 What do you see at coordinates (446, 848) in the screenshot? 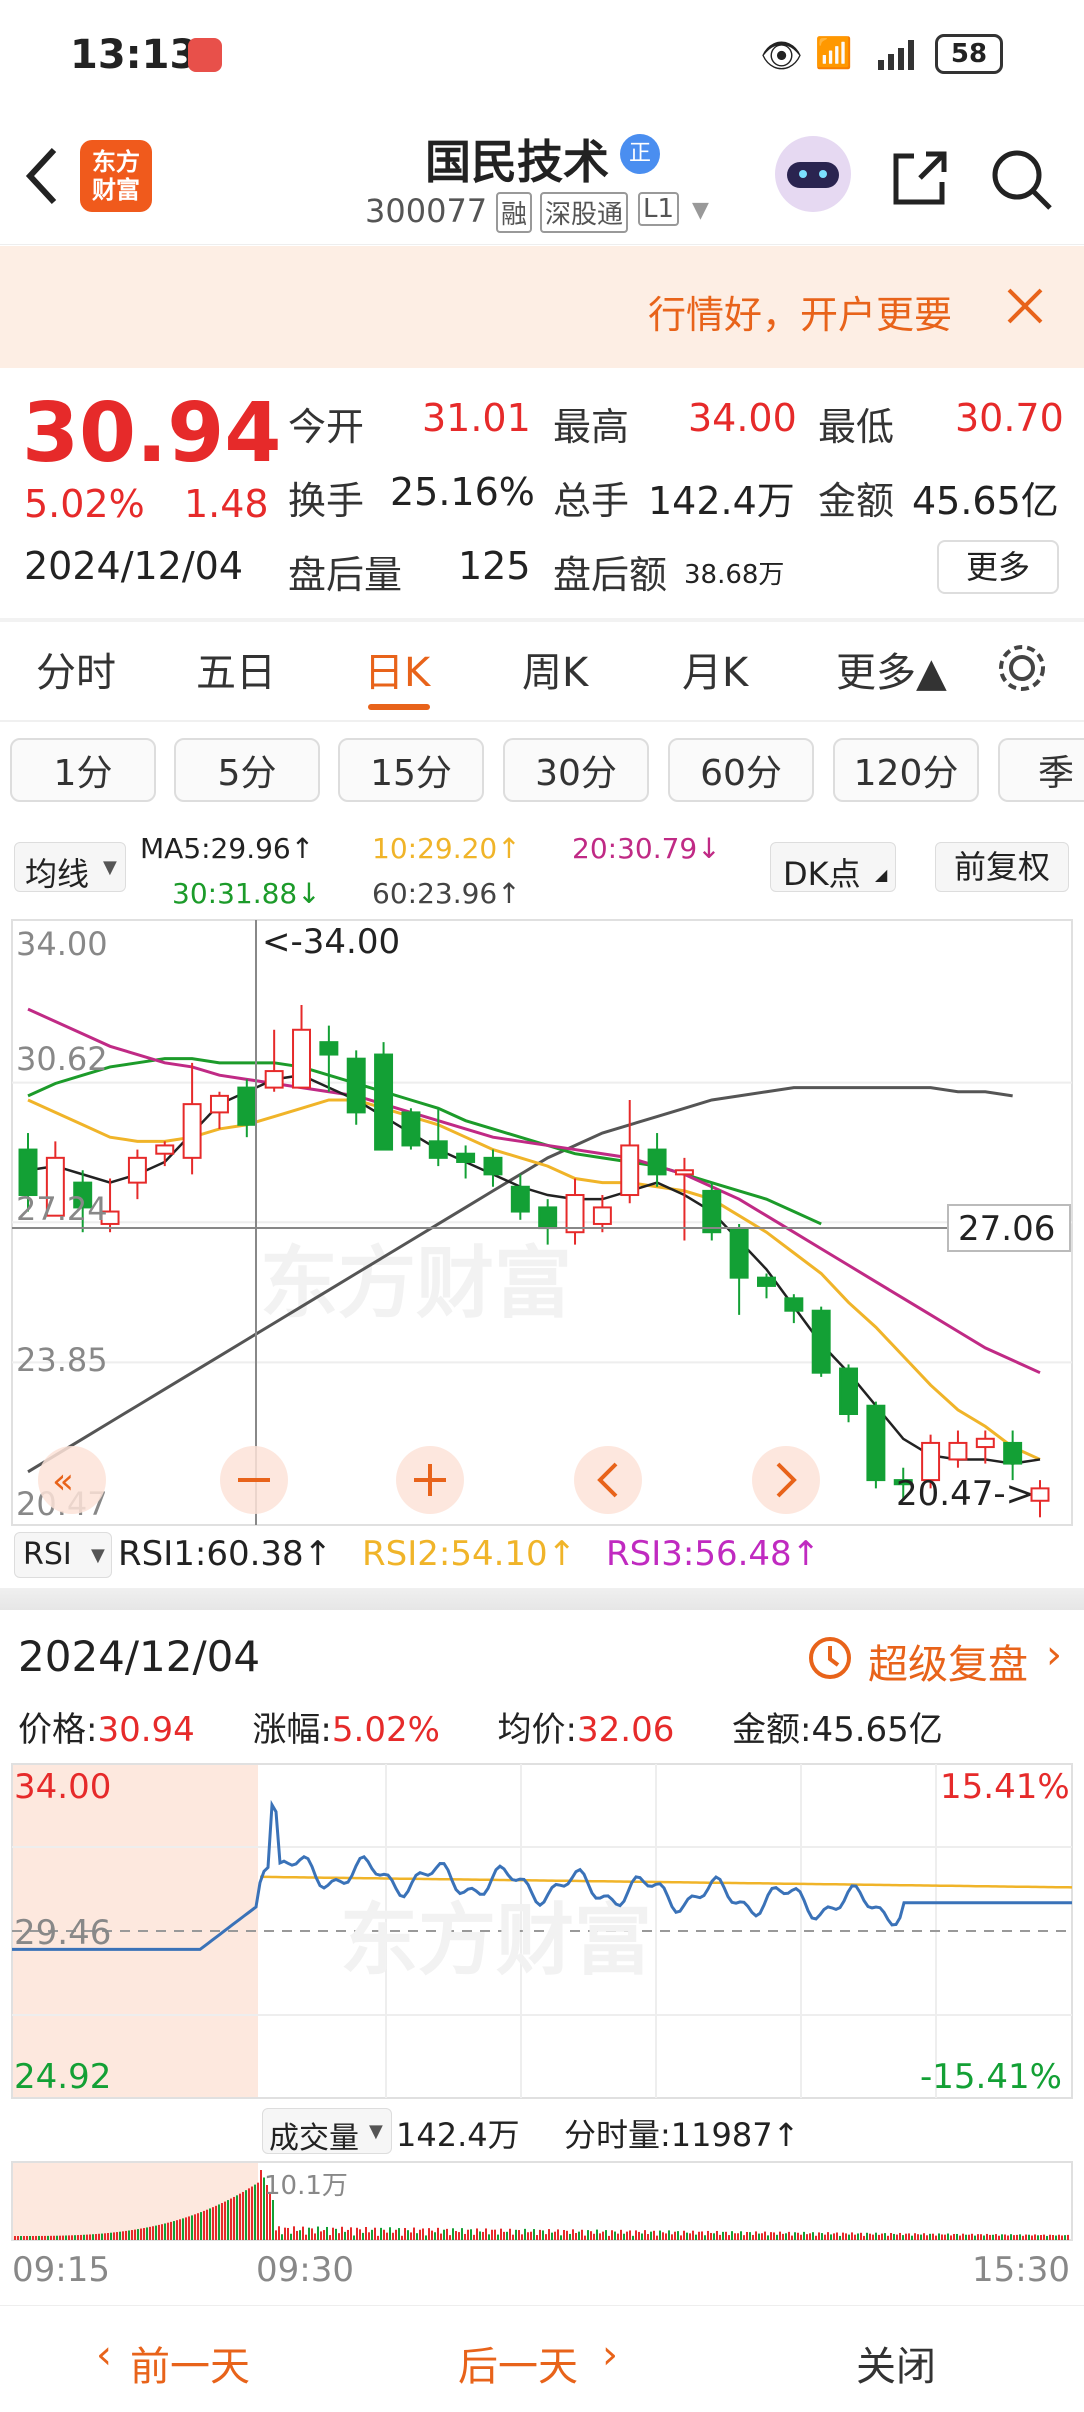
I see `ma10-value: 10:29.20↑` at bounding box center [446, 848].